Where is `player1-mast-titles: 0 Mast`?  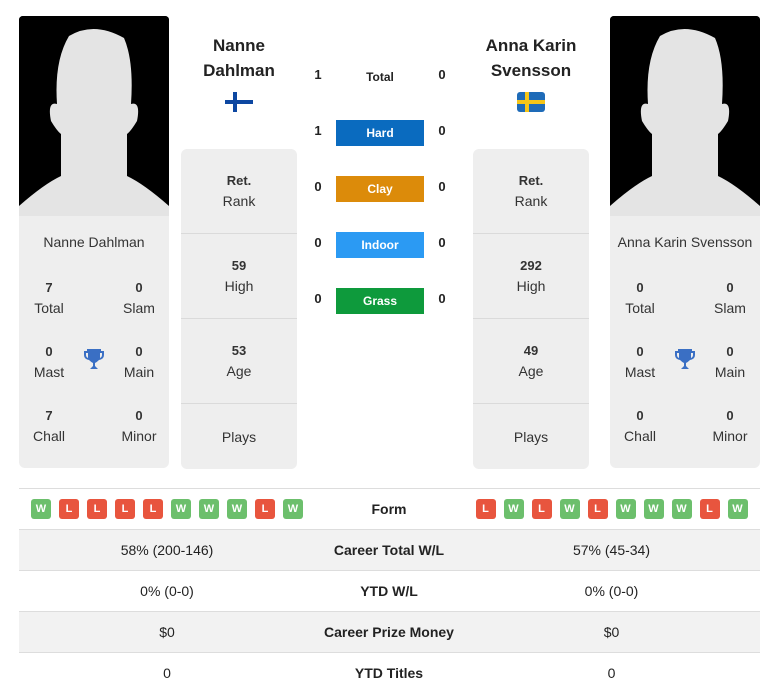
player1-mast-titles: 0 Mast is located at coordinates (49, 362).